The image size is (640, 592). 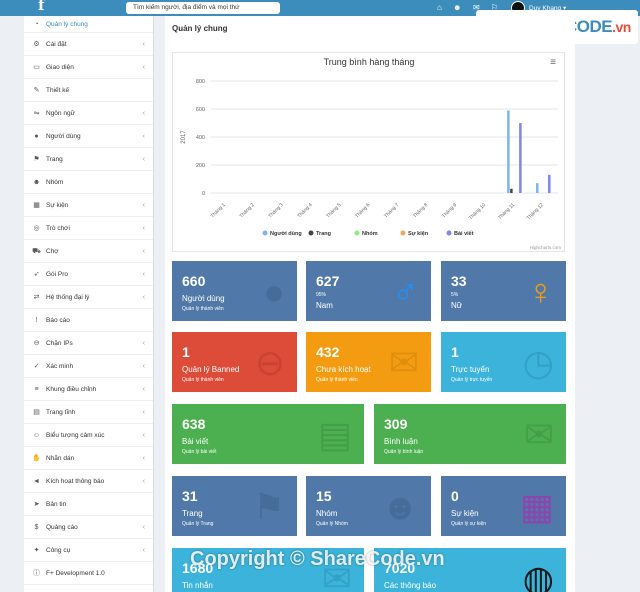 I want to click on sidebar-item-22: $ Quảng cáo ‹, so click(x=88, y=527).